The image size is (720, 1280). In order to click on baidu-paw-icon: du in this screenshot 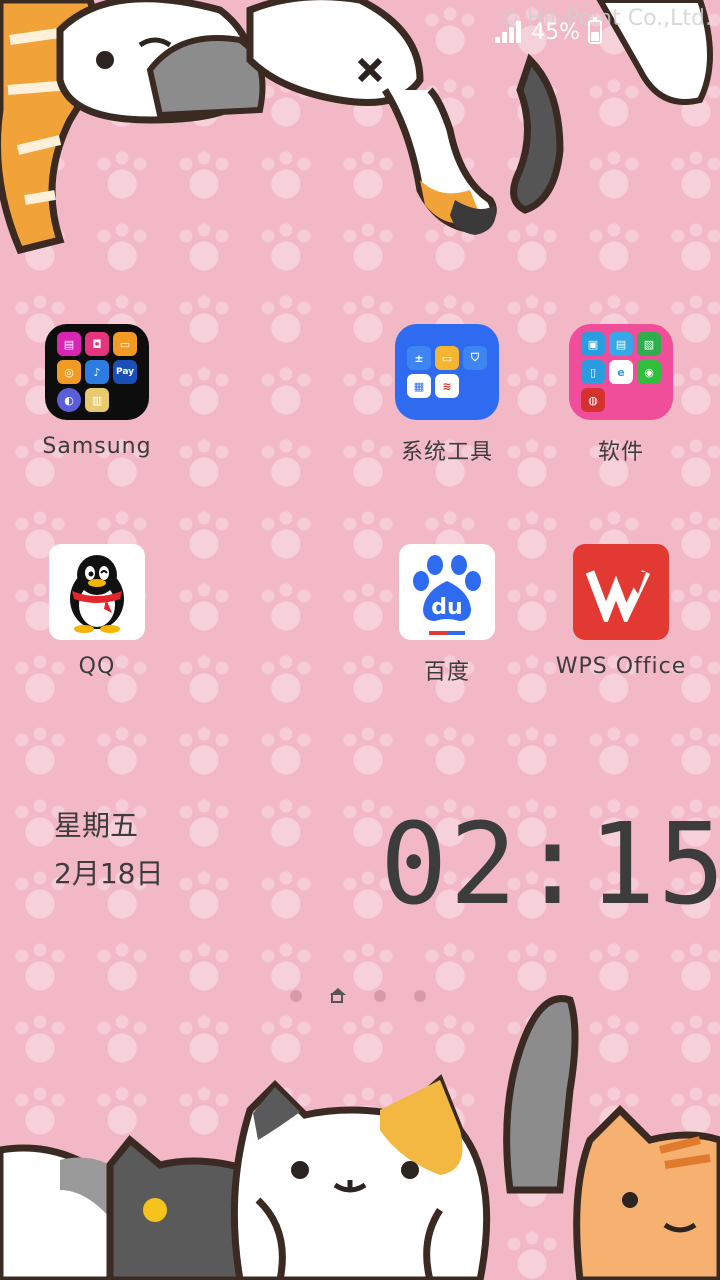, I will do `click(447, 592)`.